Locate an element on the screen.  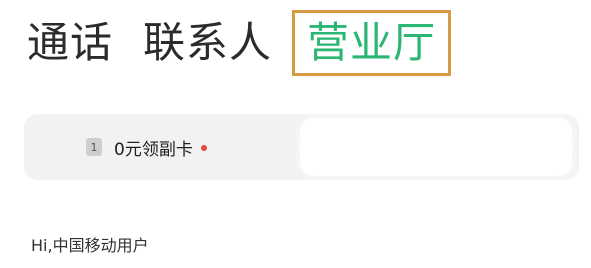
tab-business-hall: 营业厅 is located at coordinates (372, 43).